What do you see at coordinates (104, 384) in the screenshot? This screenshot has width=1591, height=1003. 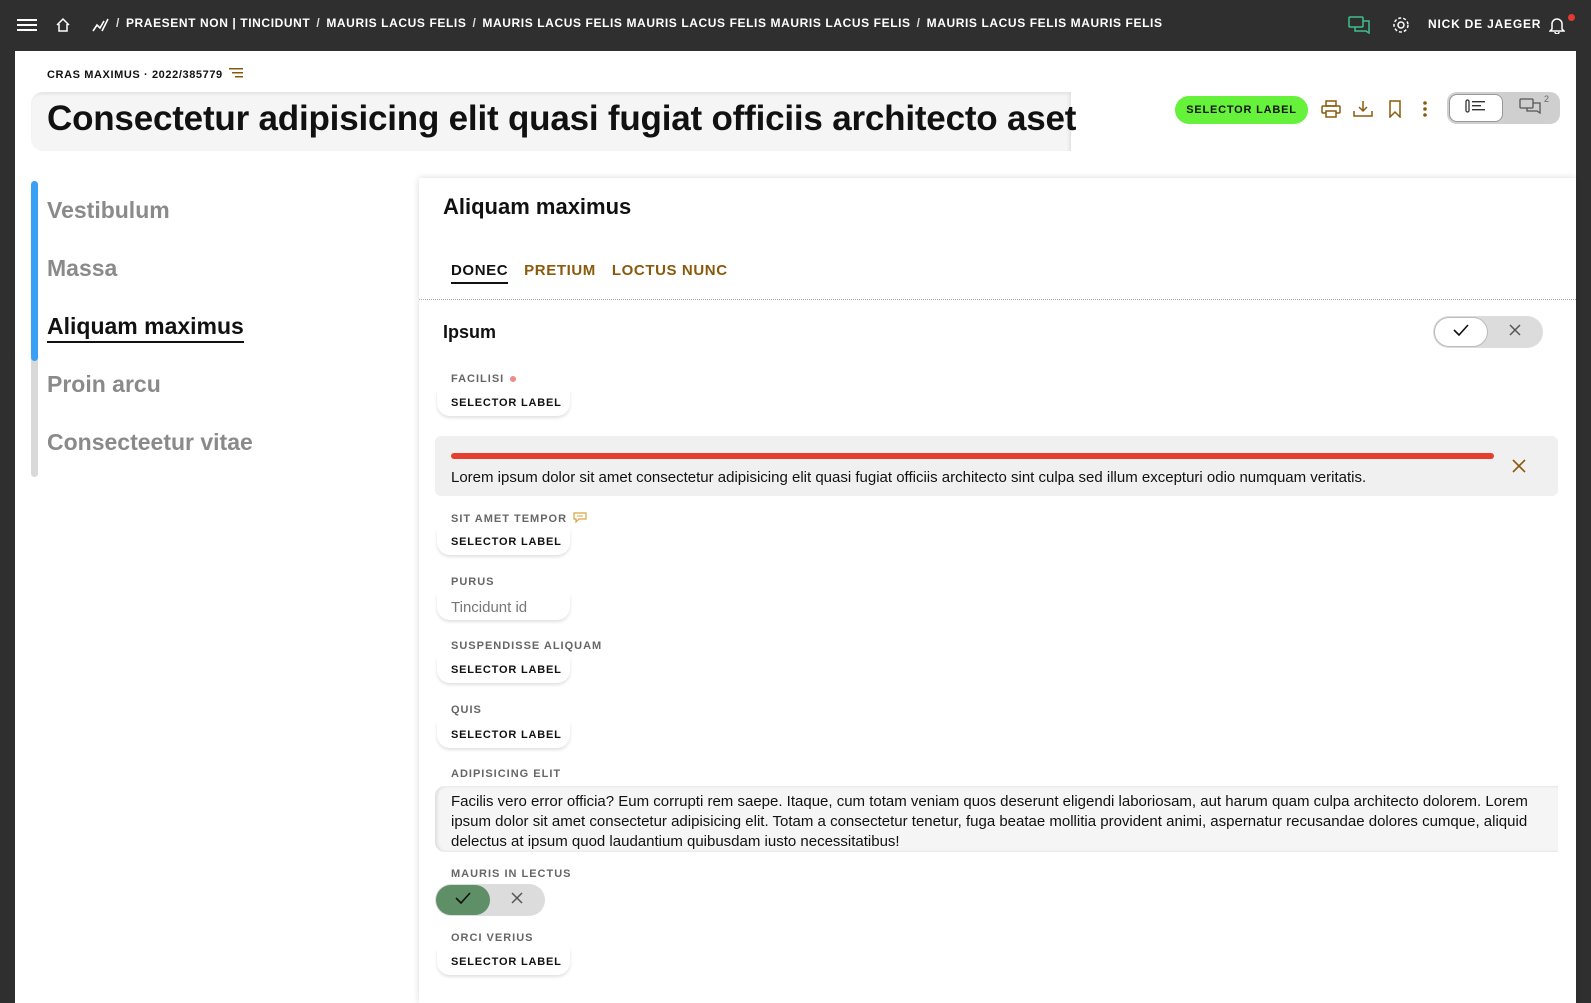 I see `sidenav-item-proin-arcu: Proin arcu` at bounding box center [104, 384].